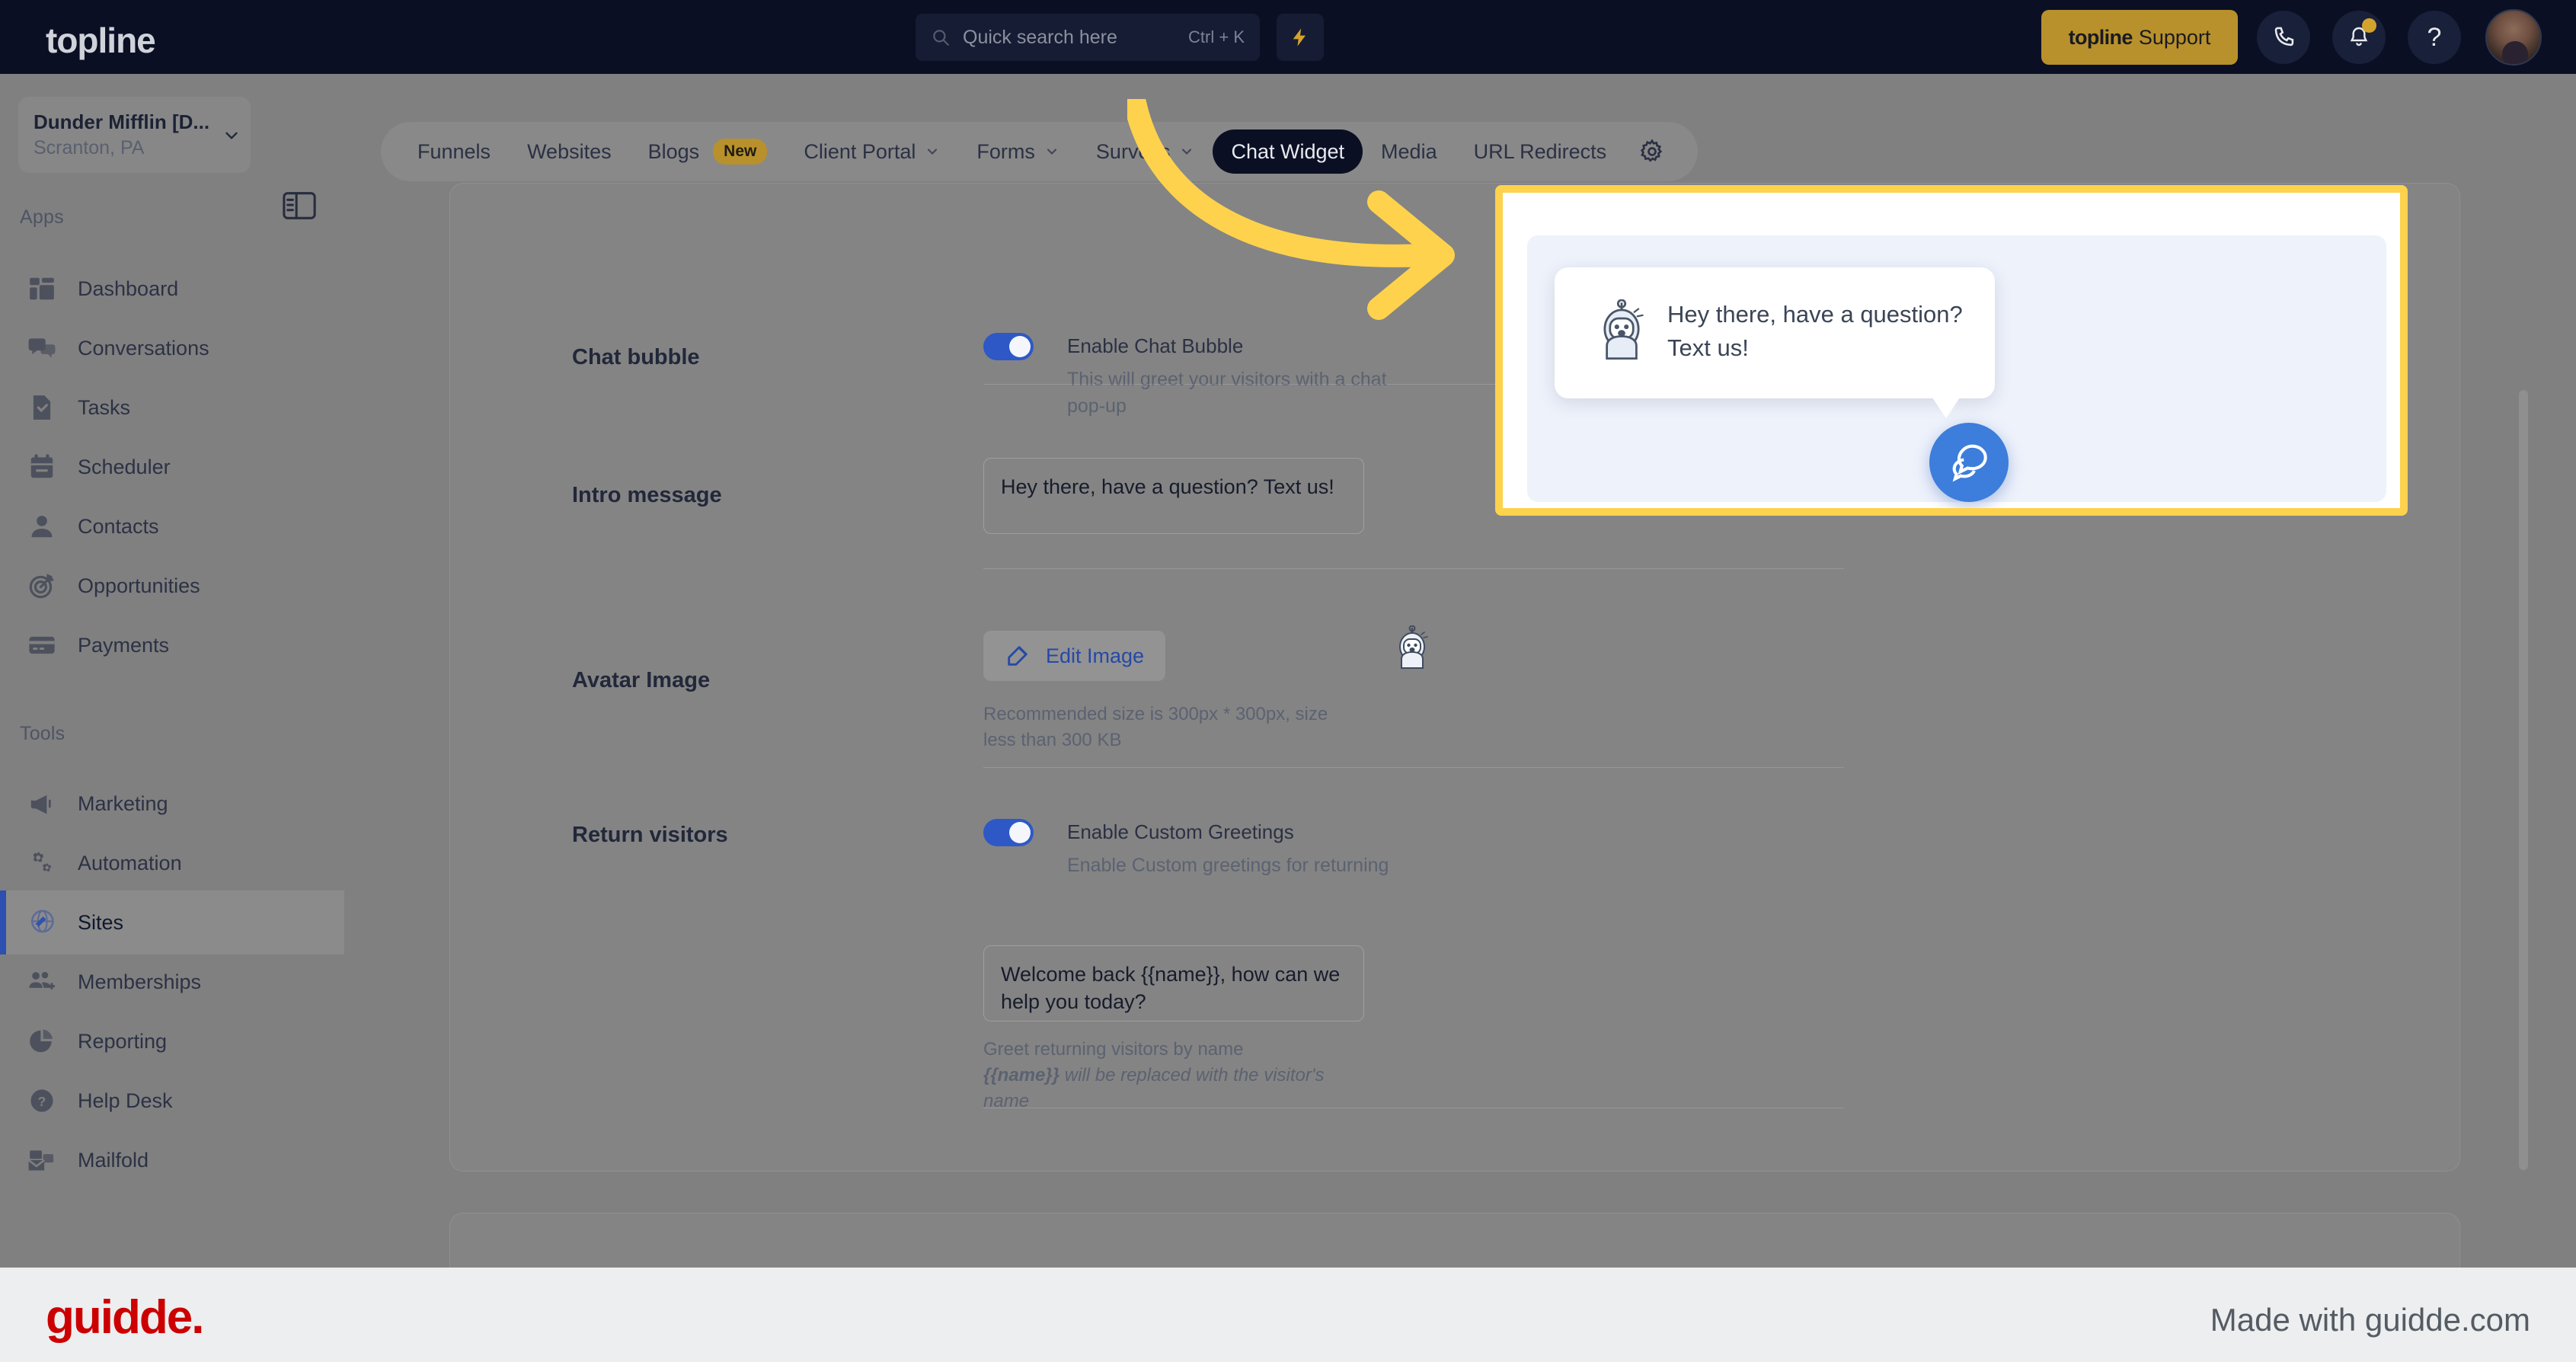  I want to click on megaphone-icon, so click(40, 804).